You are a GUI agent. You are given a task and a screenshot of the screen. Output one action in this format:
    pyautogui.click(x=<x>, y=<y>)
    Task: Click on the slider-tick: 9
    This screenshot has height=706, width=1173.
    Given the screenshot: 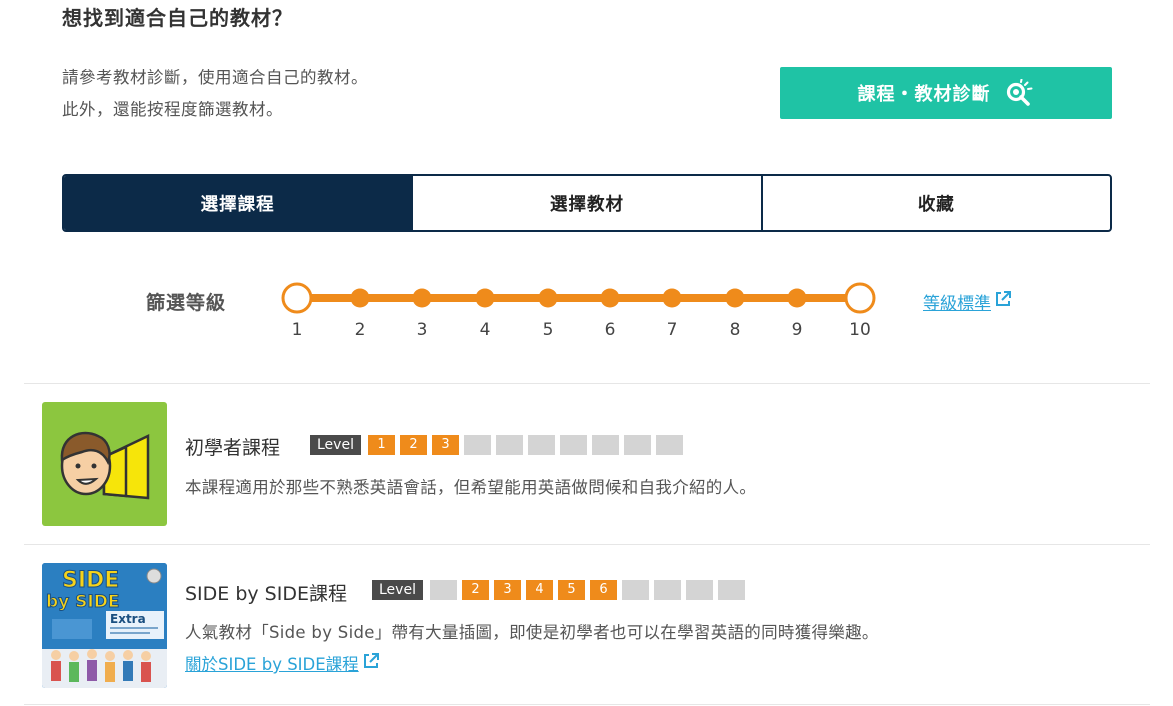 What is the action you would take?
    pyautogui.click(x=797, y=330)
    